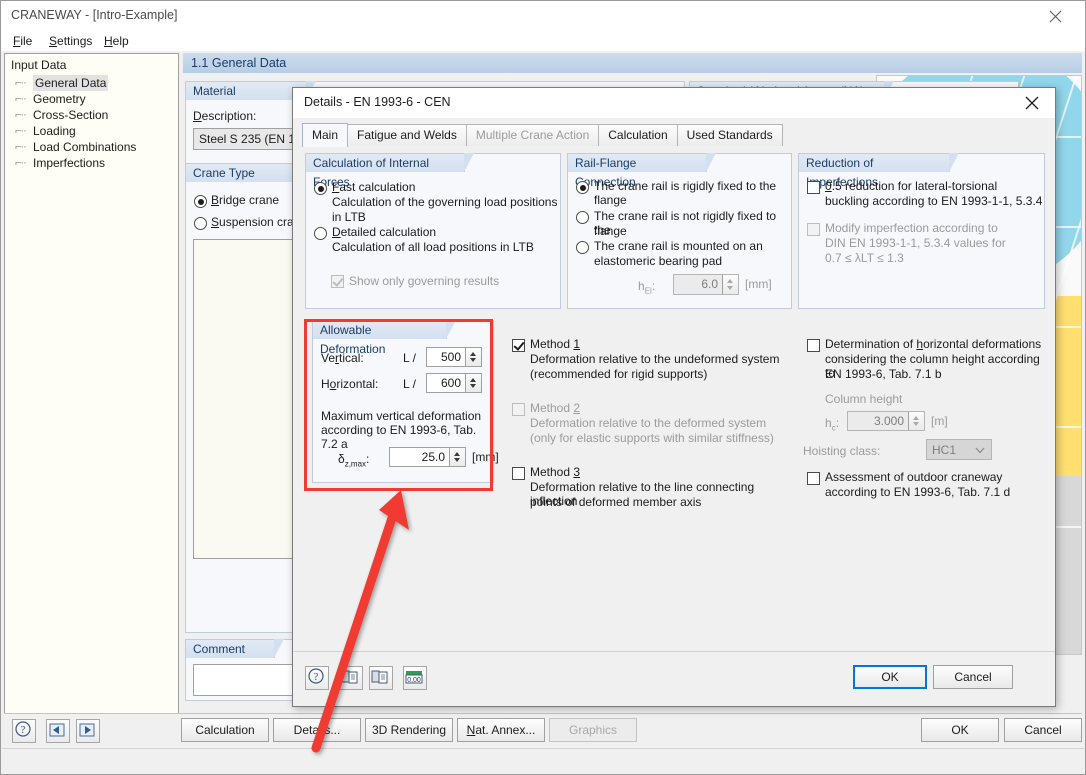 The width and height of the screenshot is (1086, 775). What do you see at coordinates (245, 200) in the screenshot?
I see `crane-type-bridge-label: Bridge crane` at bounding box center [245, 200].